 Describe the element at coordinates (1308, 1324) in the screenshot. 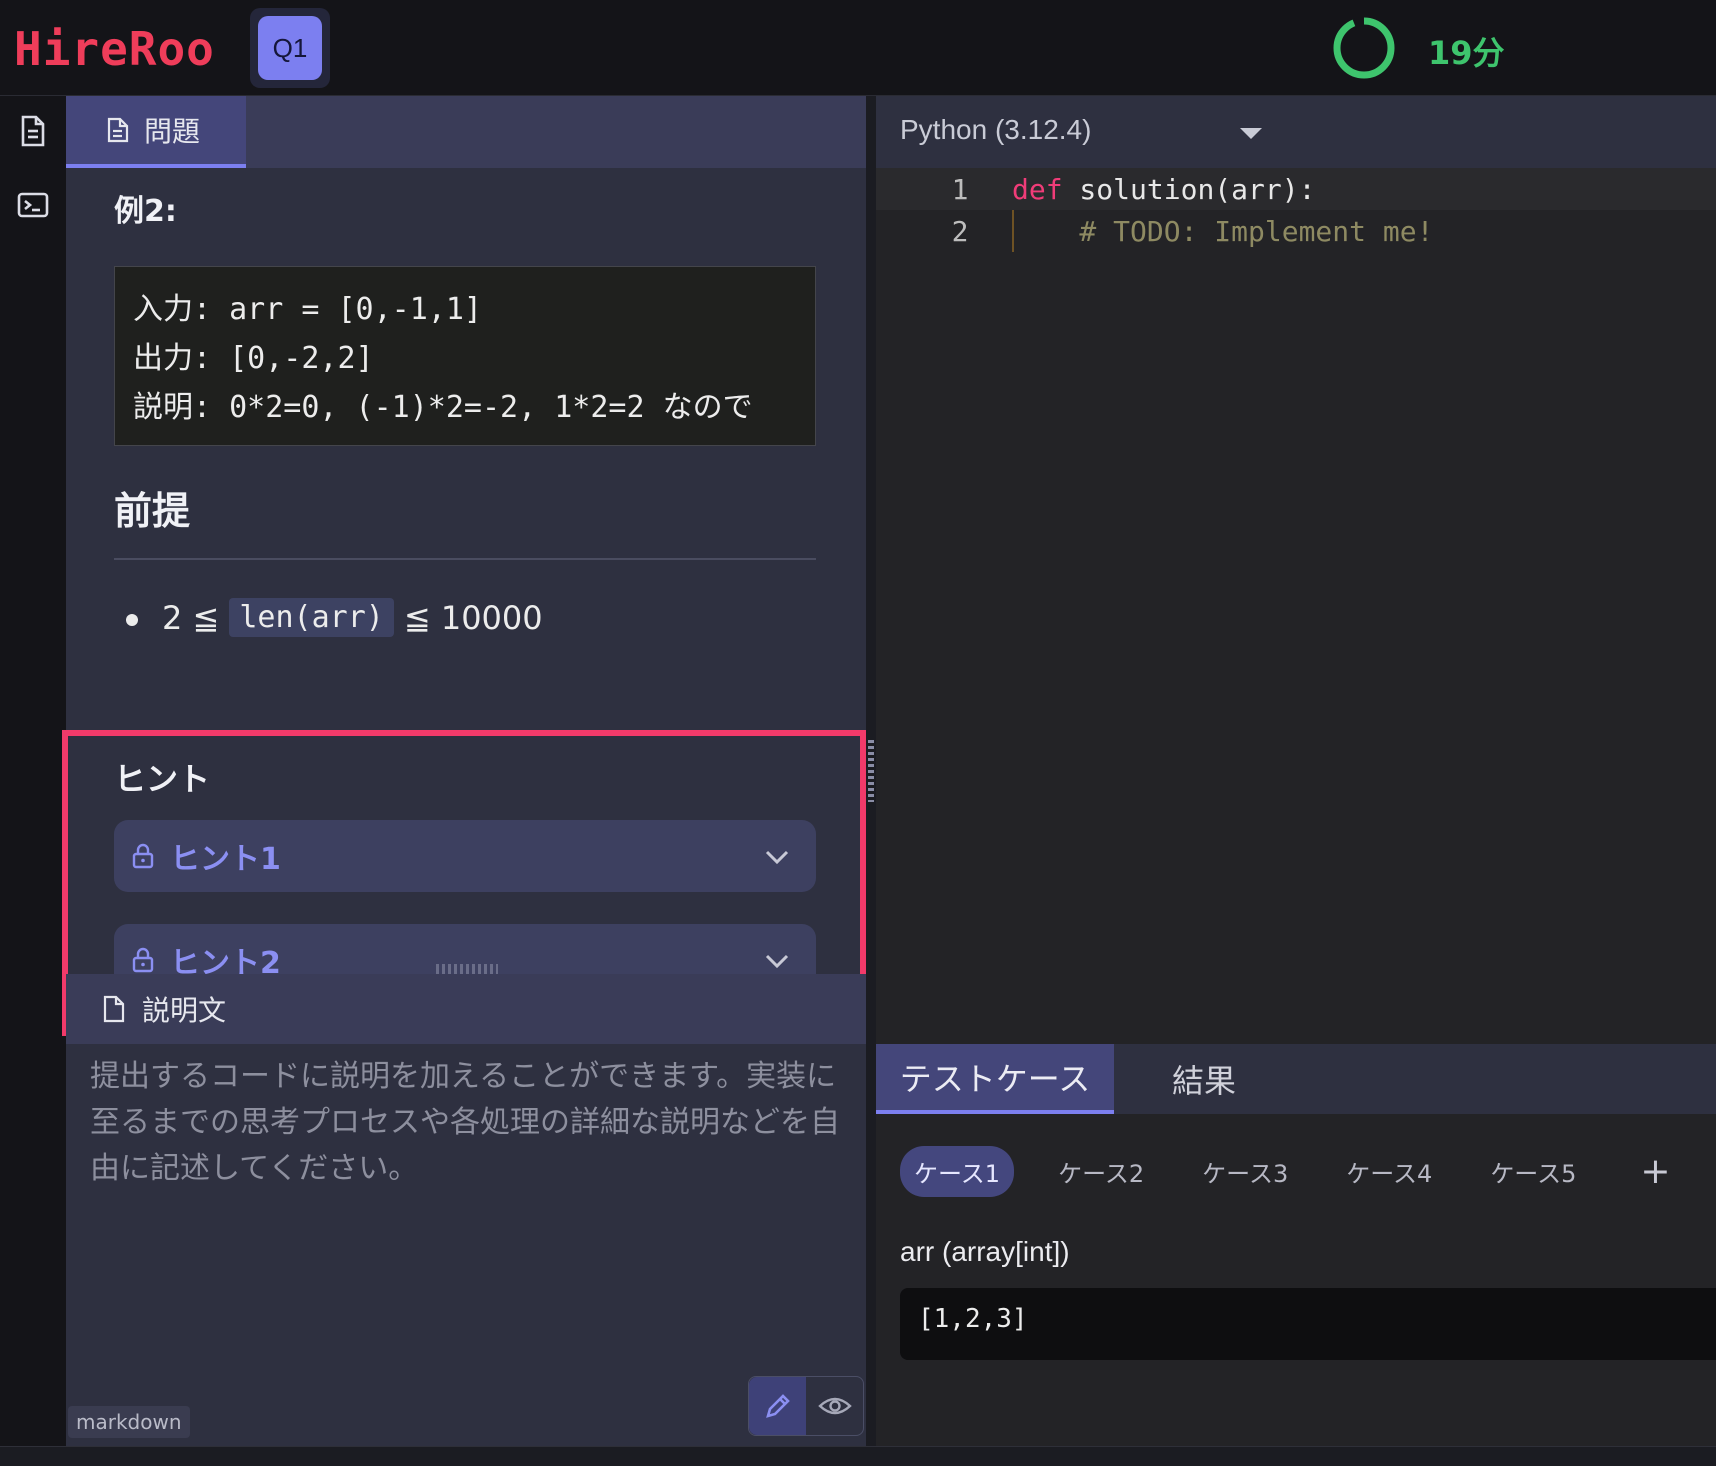

I see `argument-input: [1,2,3]` at that location.